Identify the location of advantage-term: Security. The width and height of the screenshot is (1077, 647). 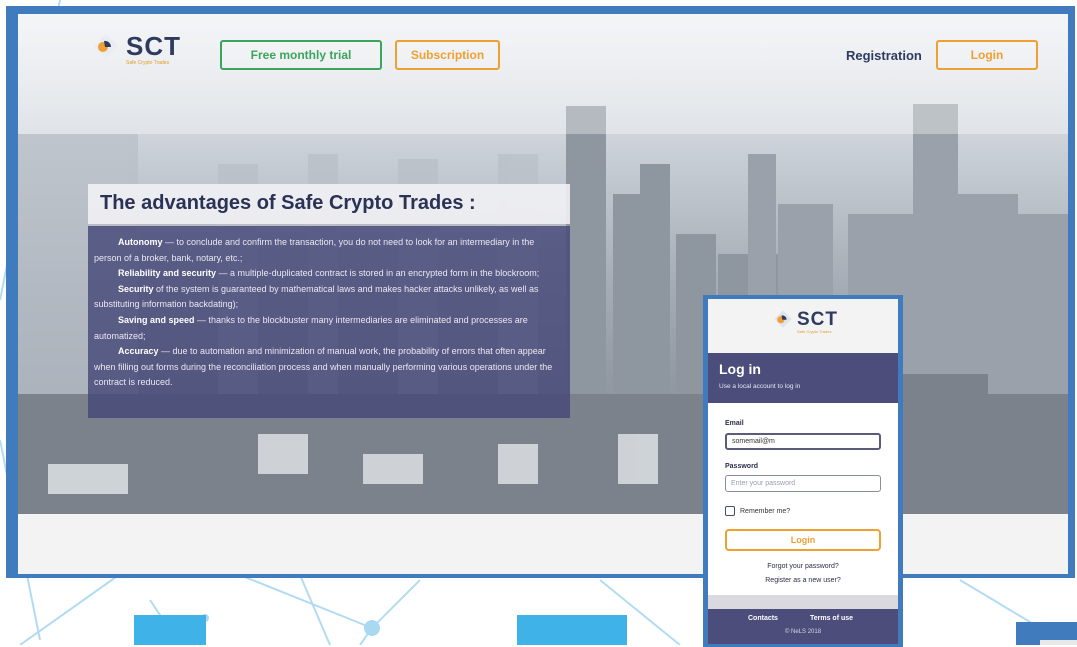
(136, 288).